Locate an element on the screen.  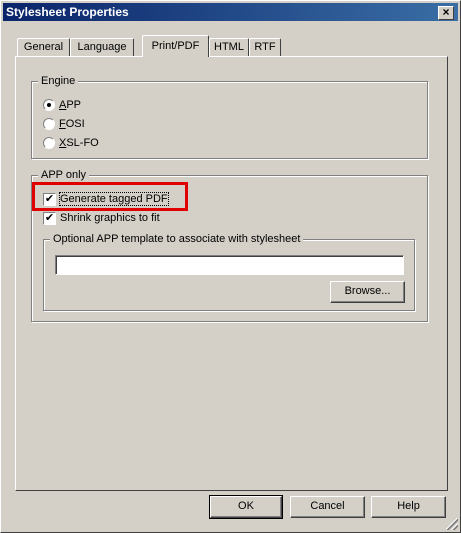
ok-button: OK is located at coordinates (246, 507).